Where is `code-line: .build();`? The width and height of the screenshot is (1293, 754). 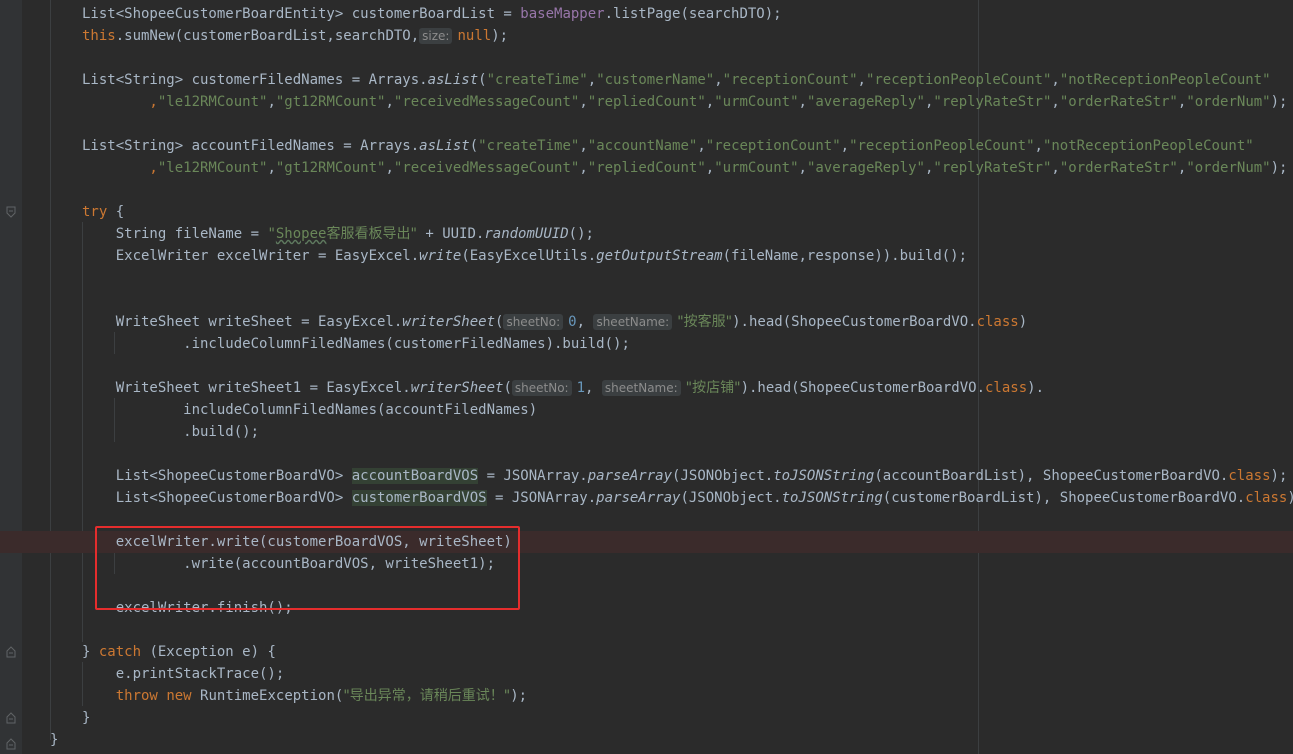
code-line: .build(); is located at coordinates (646, 432).